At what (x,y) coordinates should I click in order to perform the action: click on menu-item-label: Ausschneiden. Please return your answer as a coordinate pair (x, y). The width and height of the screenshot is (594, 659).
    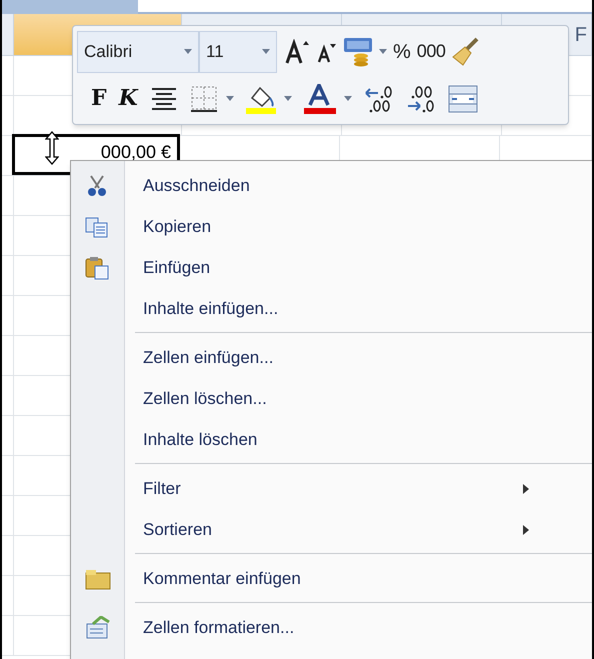
    Looking at the image, I should click on (196, 185).